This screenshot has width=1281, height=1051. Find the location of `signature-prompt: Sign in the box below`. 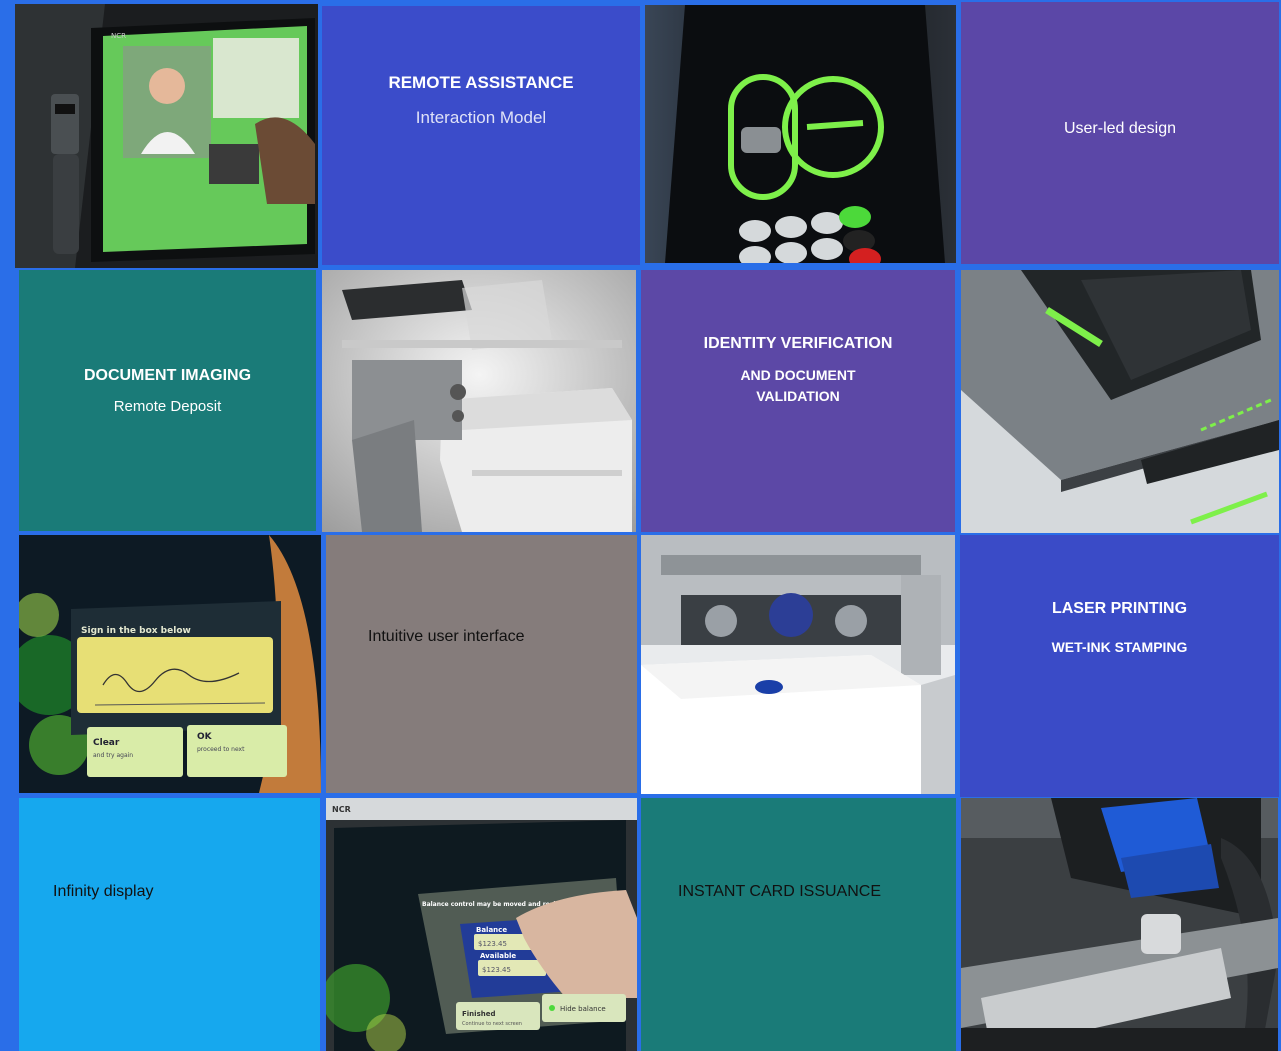

signature-prompt: Sign in the box below is located at coordinates (136, 631).